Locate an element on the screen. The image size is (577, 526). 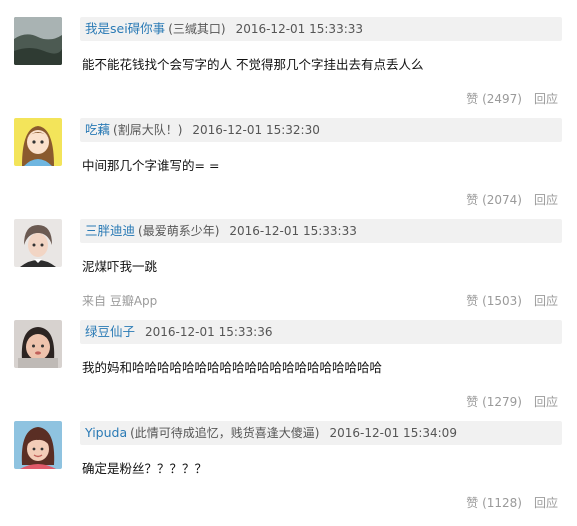
comment-header: 三胖迪迪 (最爱萌系少年) 2016-12-01 15:33:33 is located at coordinates (321, 231).